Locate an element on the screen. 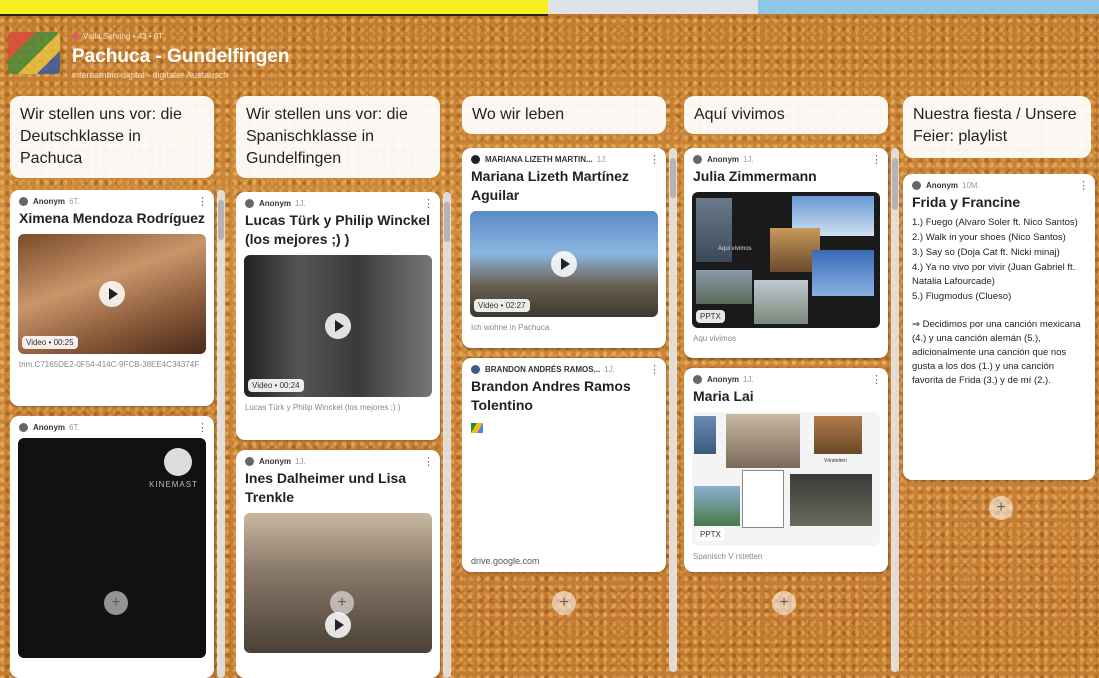  playlist-item: 3.) Say so (Doja Cat ft. Nicki minaj) is located at coordinates (986, 252).